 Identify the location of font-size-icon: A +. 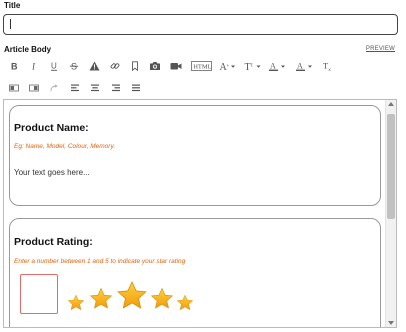
(227, 66).